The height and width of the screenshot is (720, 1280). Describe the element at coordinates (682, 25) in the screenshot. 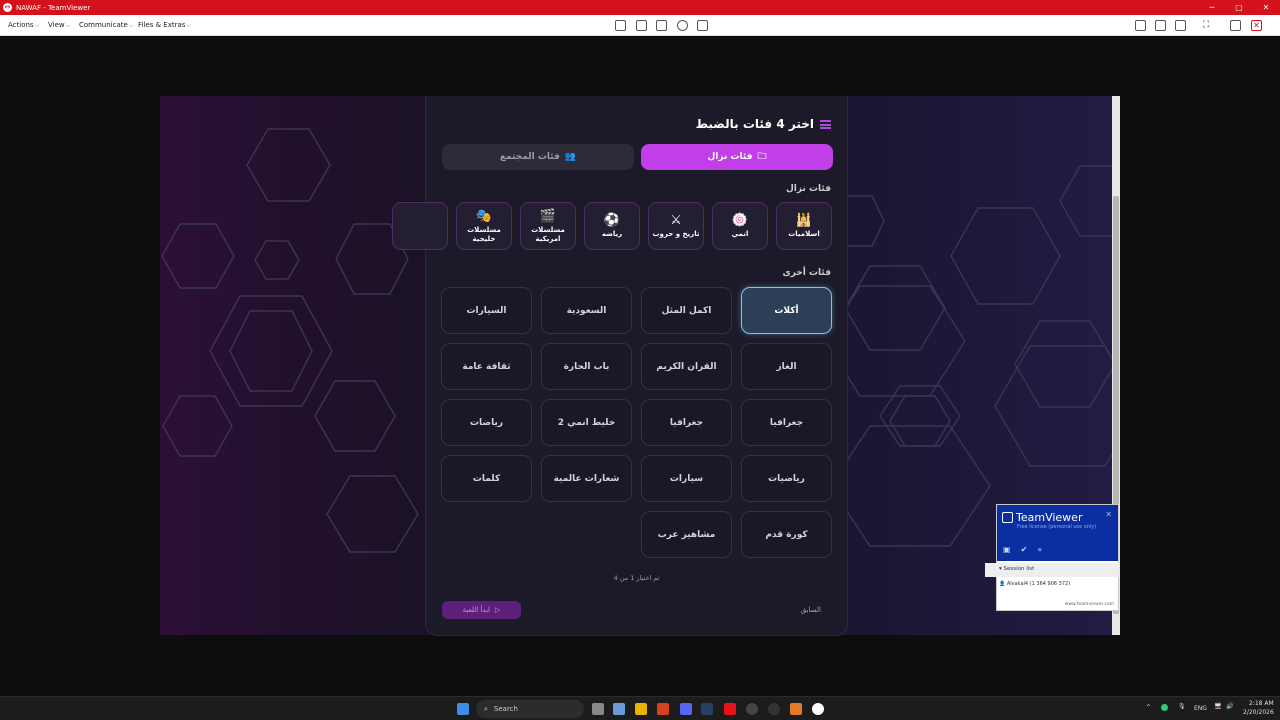

I see `record-icon` at that location.